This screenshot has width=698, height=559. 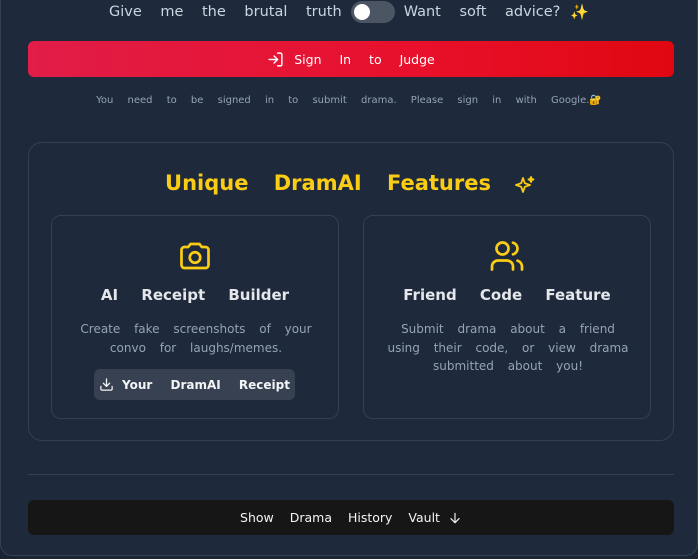 I want to click on brutal-mode-label: Give me the brutal truth, so click(x=225, y=12).